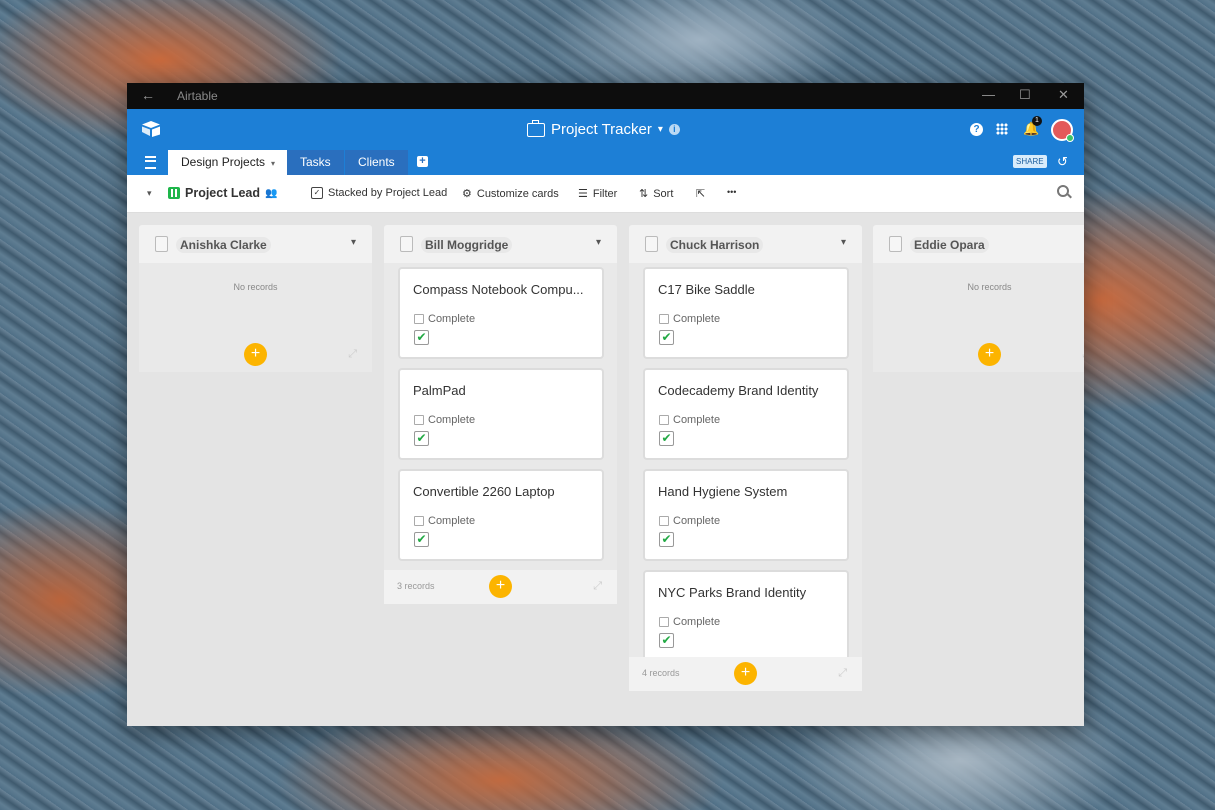  Describe the element at coordinates (746, 613) in the screenshot. I see `record-card: NYC Parks Brand Identity Complete ✔` at that location.